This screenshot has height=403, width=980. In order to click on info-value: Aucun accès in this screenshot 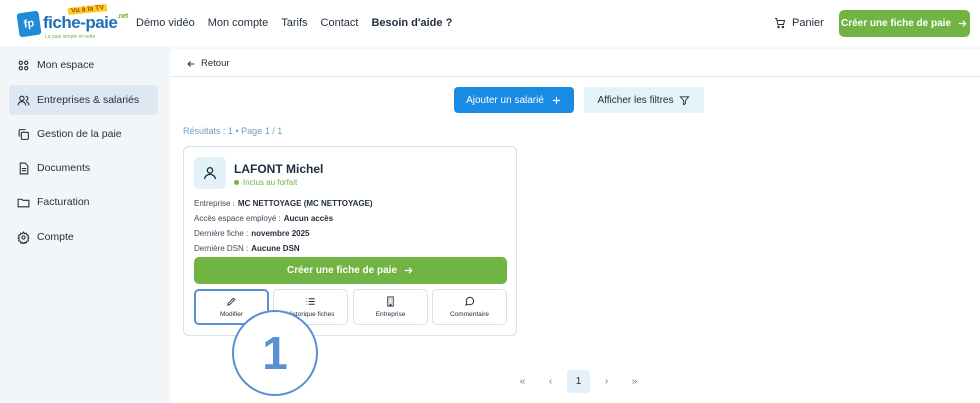, I will do `click(308, 218)`.